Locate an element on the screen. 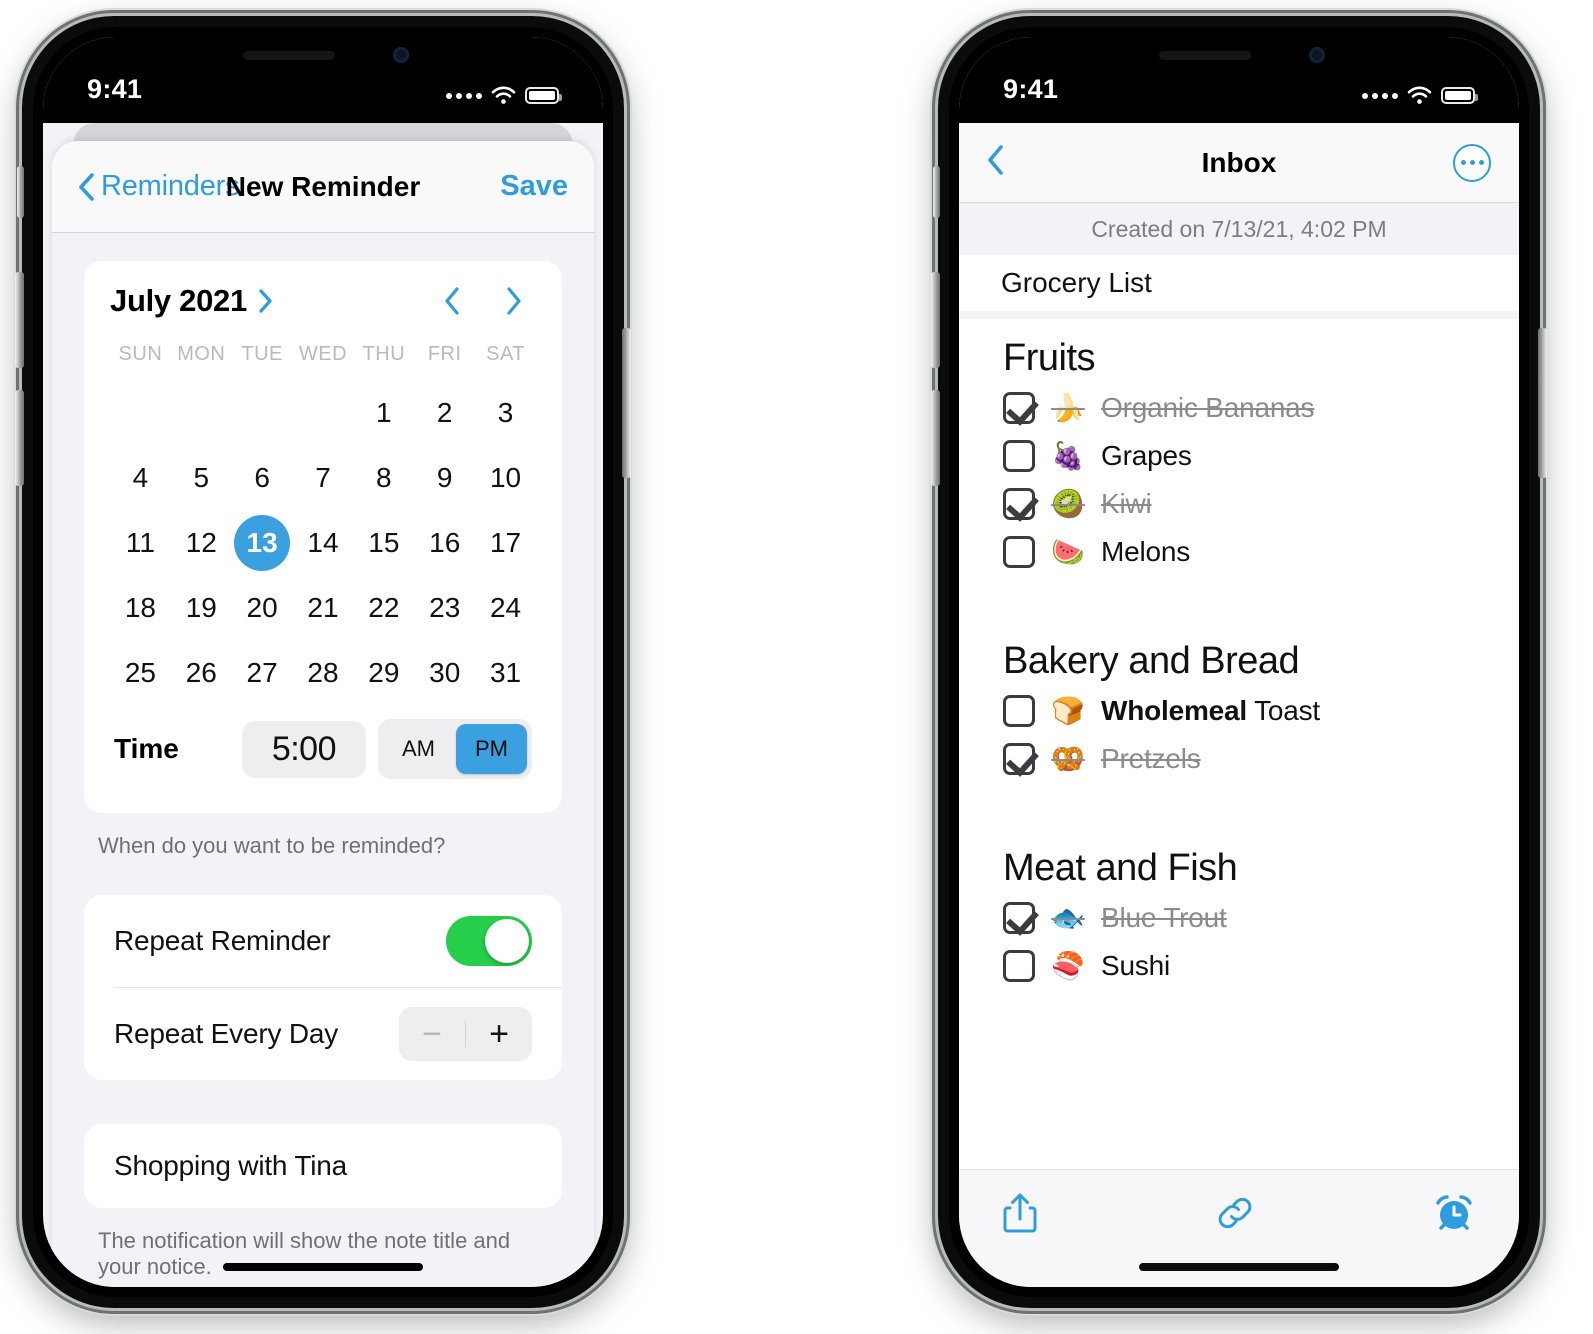  status-bar-indicators is located at coordinates (504, 95).